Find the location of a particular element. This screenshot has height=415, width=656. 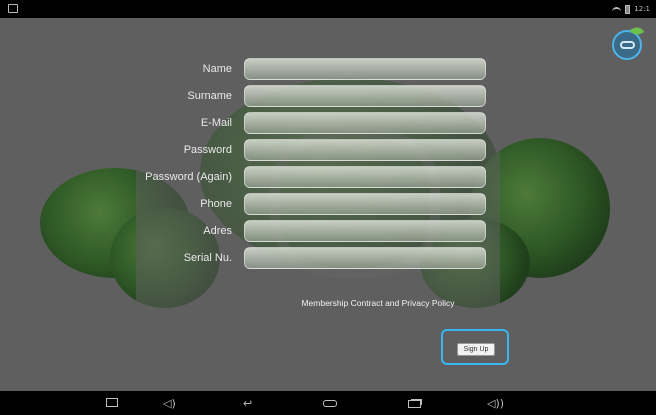

serial-number-field is located at coordinates (365, 258).